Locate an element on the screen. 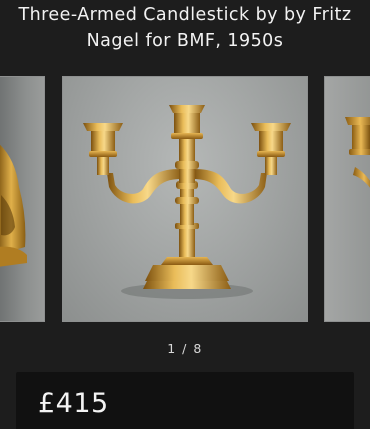  next-image-thumbnail is located at coordinates (347, 199).